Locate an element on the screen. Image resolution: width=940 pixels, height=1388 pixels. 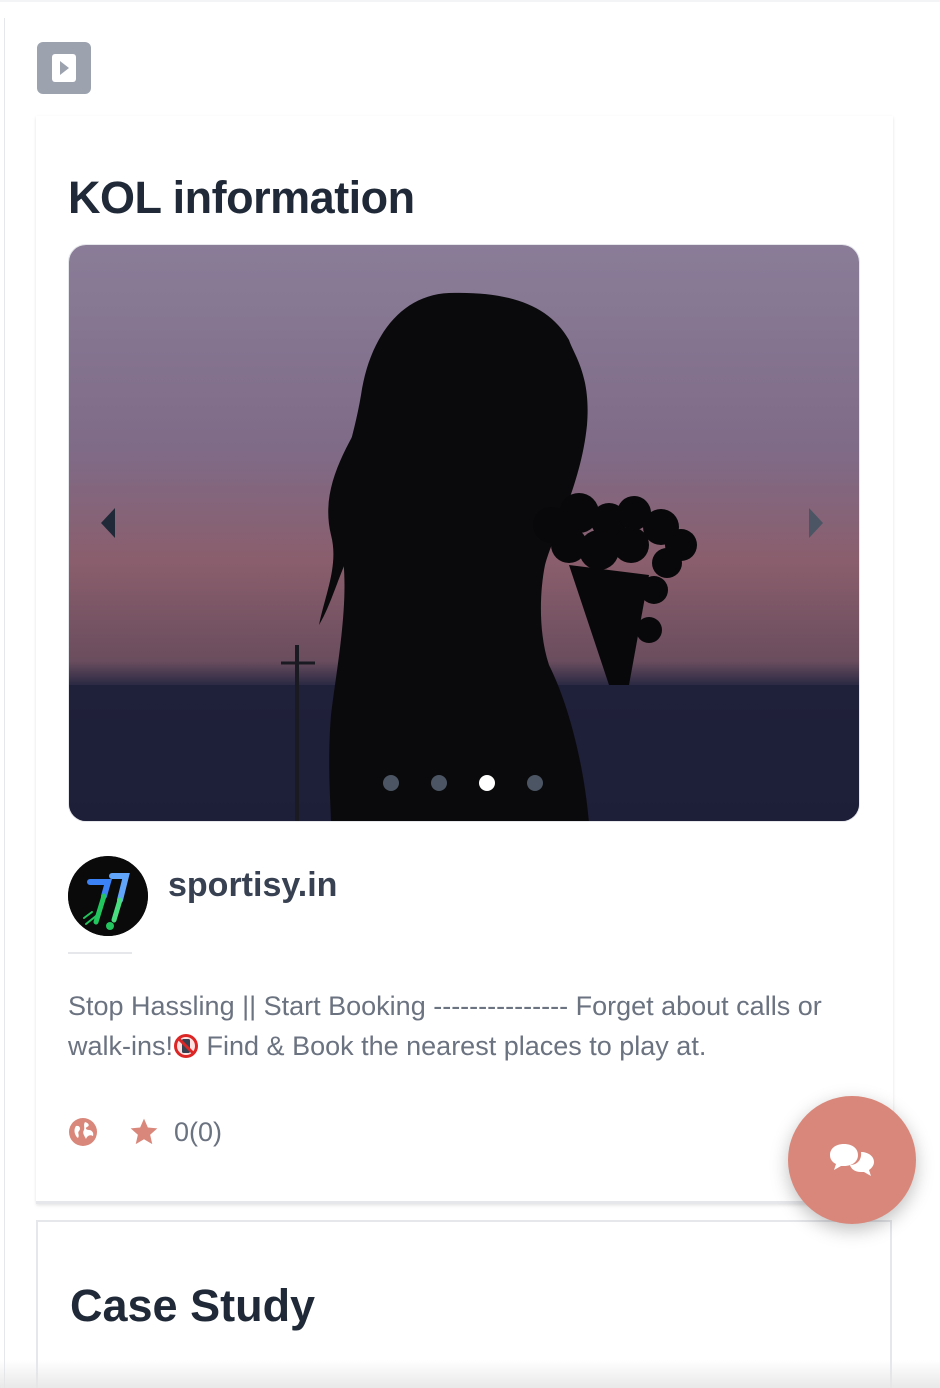
carousel-next-button is located at coordinates (816, 523).